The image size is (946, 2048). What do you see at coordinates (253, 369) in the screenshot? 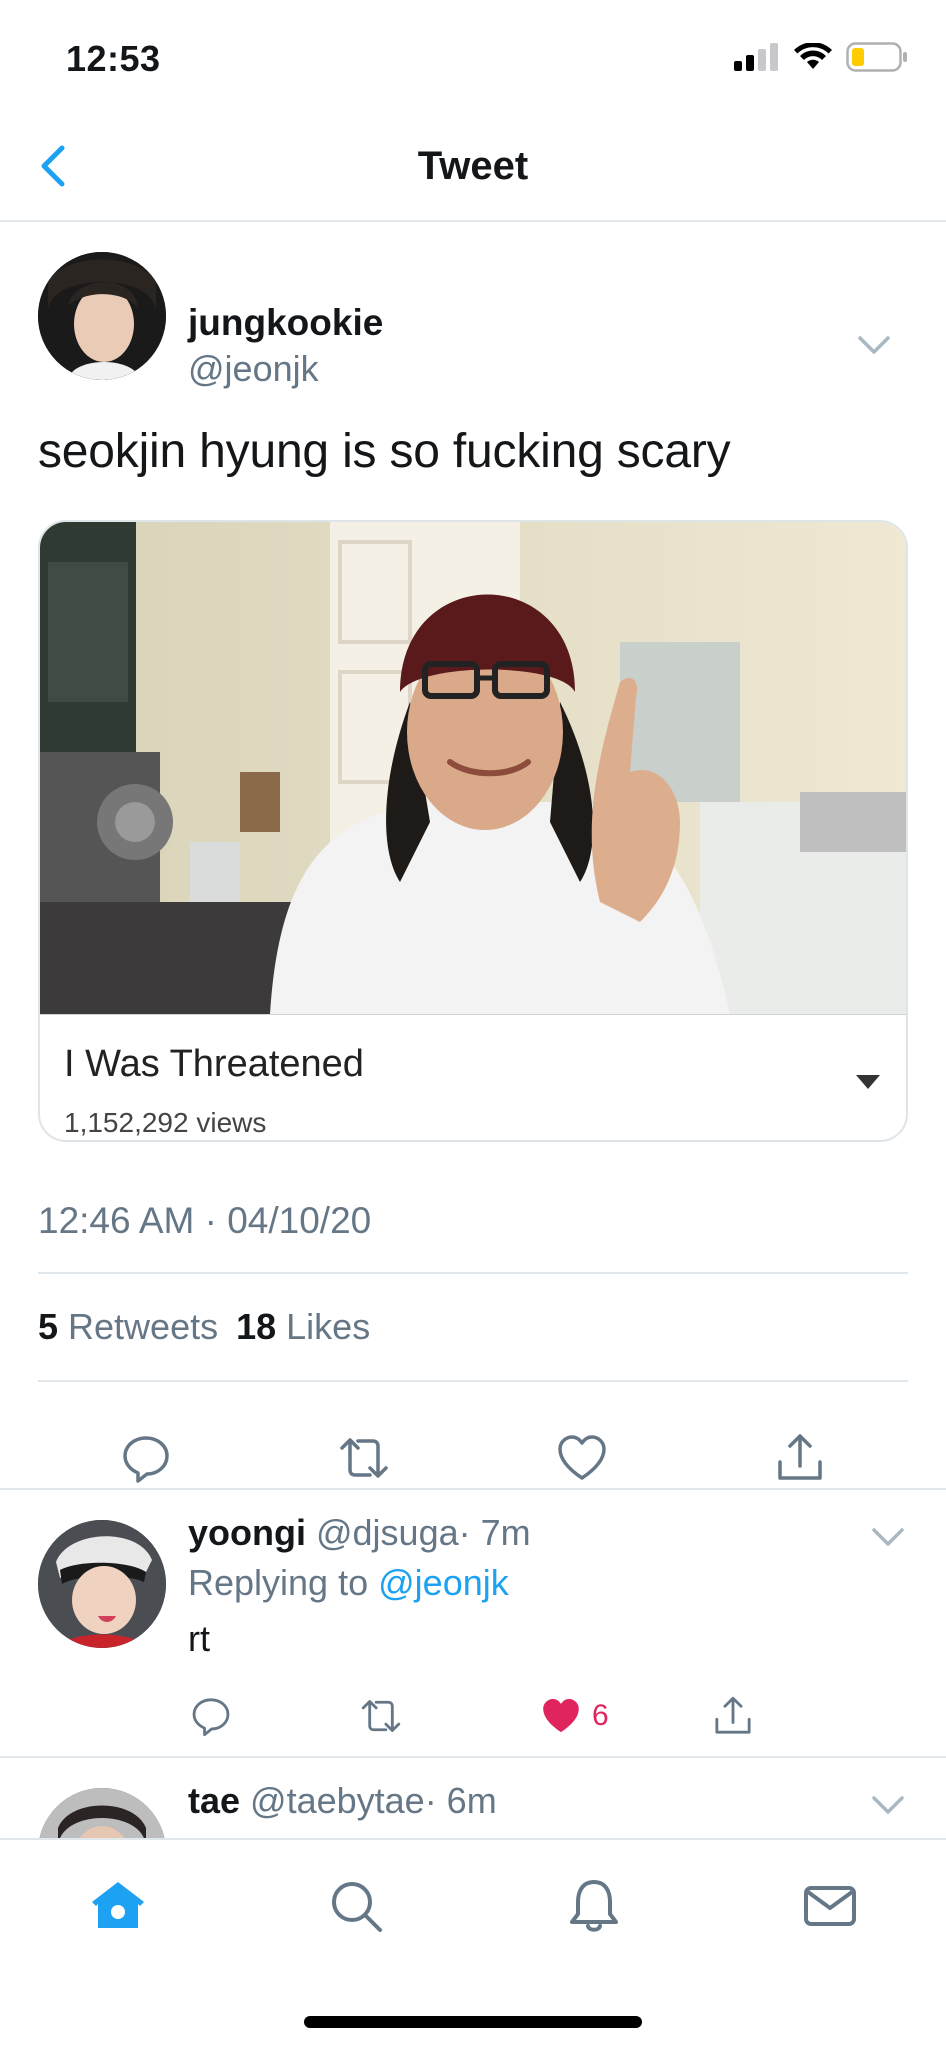
I see `author-handle: @jeonjk` at bounding box center [253, 369].